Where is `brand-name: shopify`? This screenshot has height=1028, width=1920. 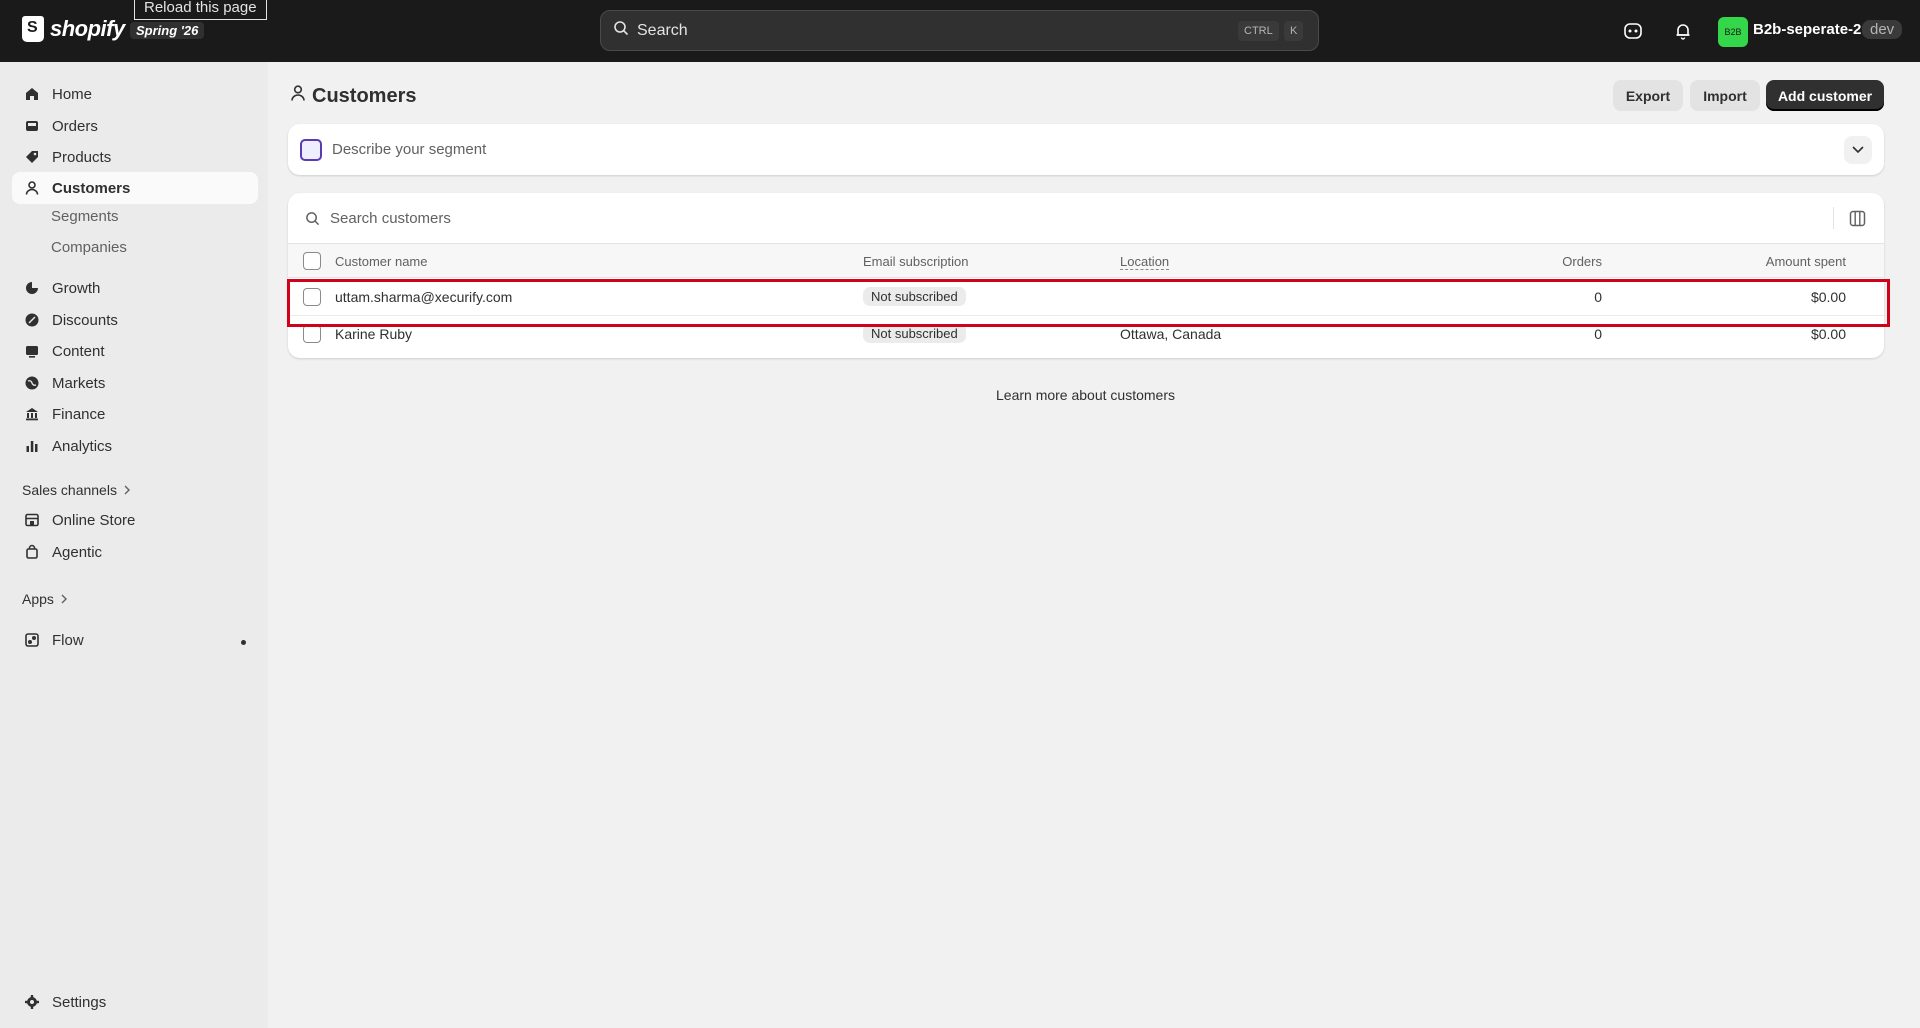
brand-name: shopify is located at coordinates (87, 28).